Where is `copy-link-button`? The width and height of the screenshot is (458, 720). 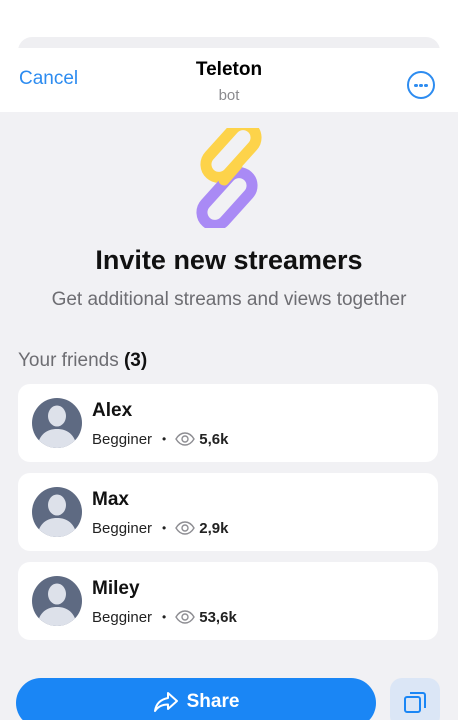
copy-link-button is located at coordinates (415, 699).